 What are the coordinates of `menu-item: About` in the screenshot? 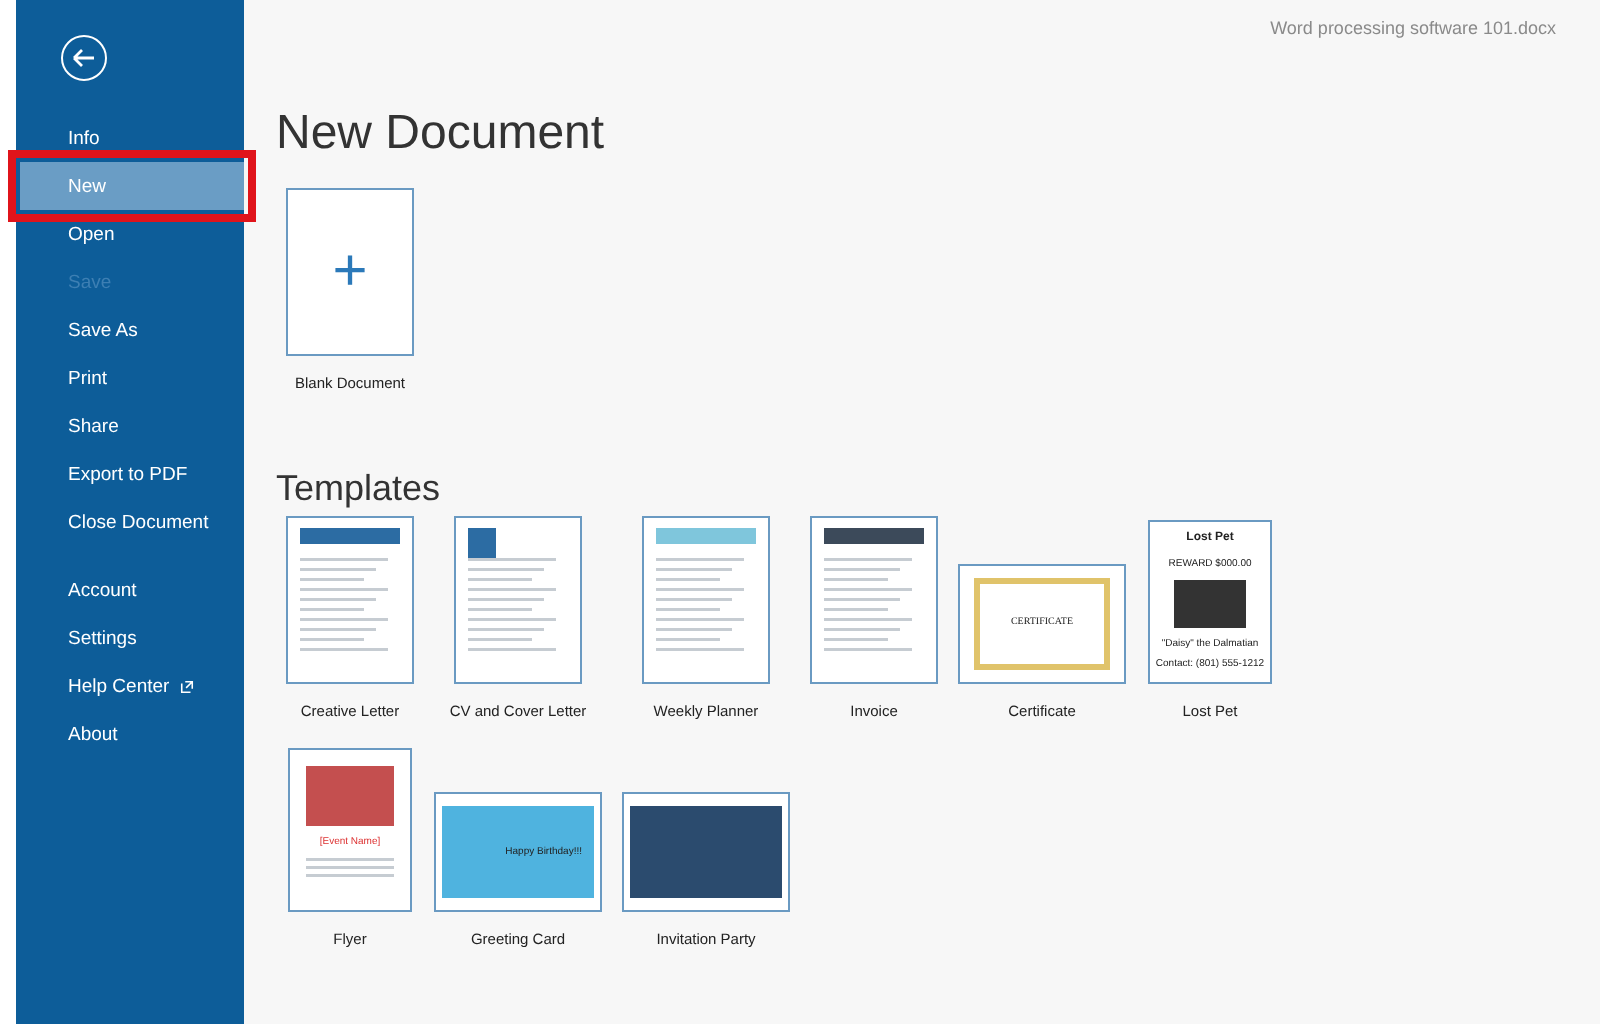 It's located at (132, 734).